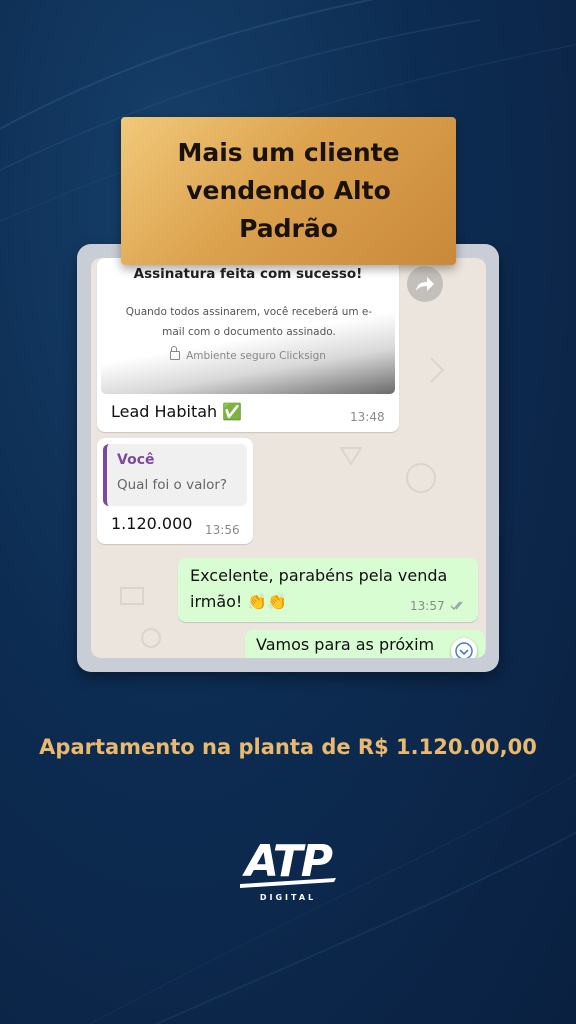 The image size is (576, 1024). I want to click on preview-secure-label: Ambiente seguro Clicksign, so click(248, 354).